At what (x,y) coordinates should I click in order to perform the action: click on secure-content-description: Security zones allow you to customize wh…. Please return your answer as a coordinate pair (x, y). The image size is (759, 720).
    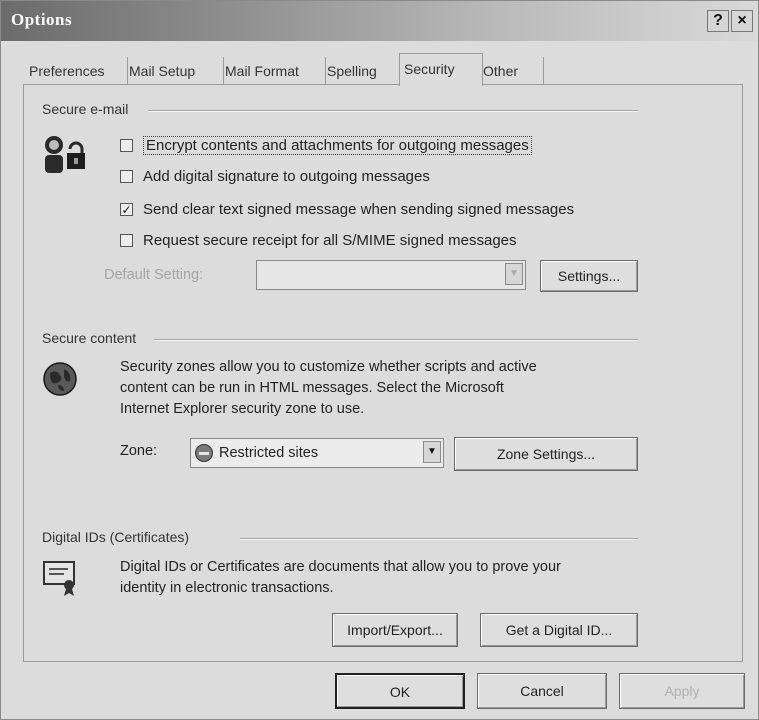
    Looking at the image, I should click on (328, 388).